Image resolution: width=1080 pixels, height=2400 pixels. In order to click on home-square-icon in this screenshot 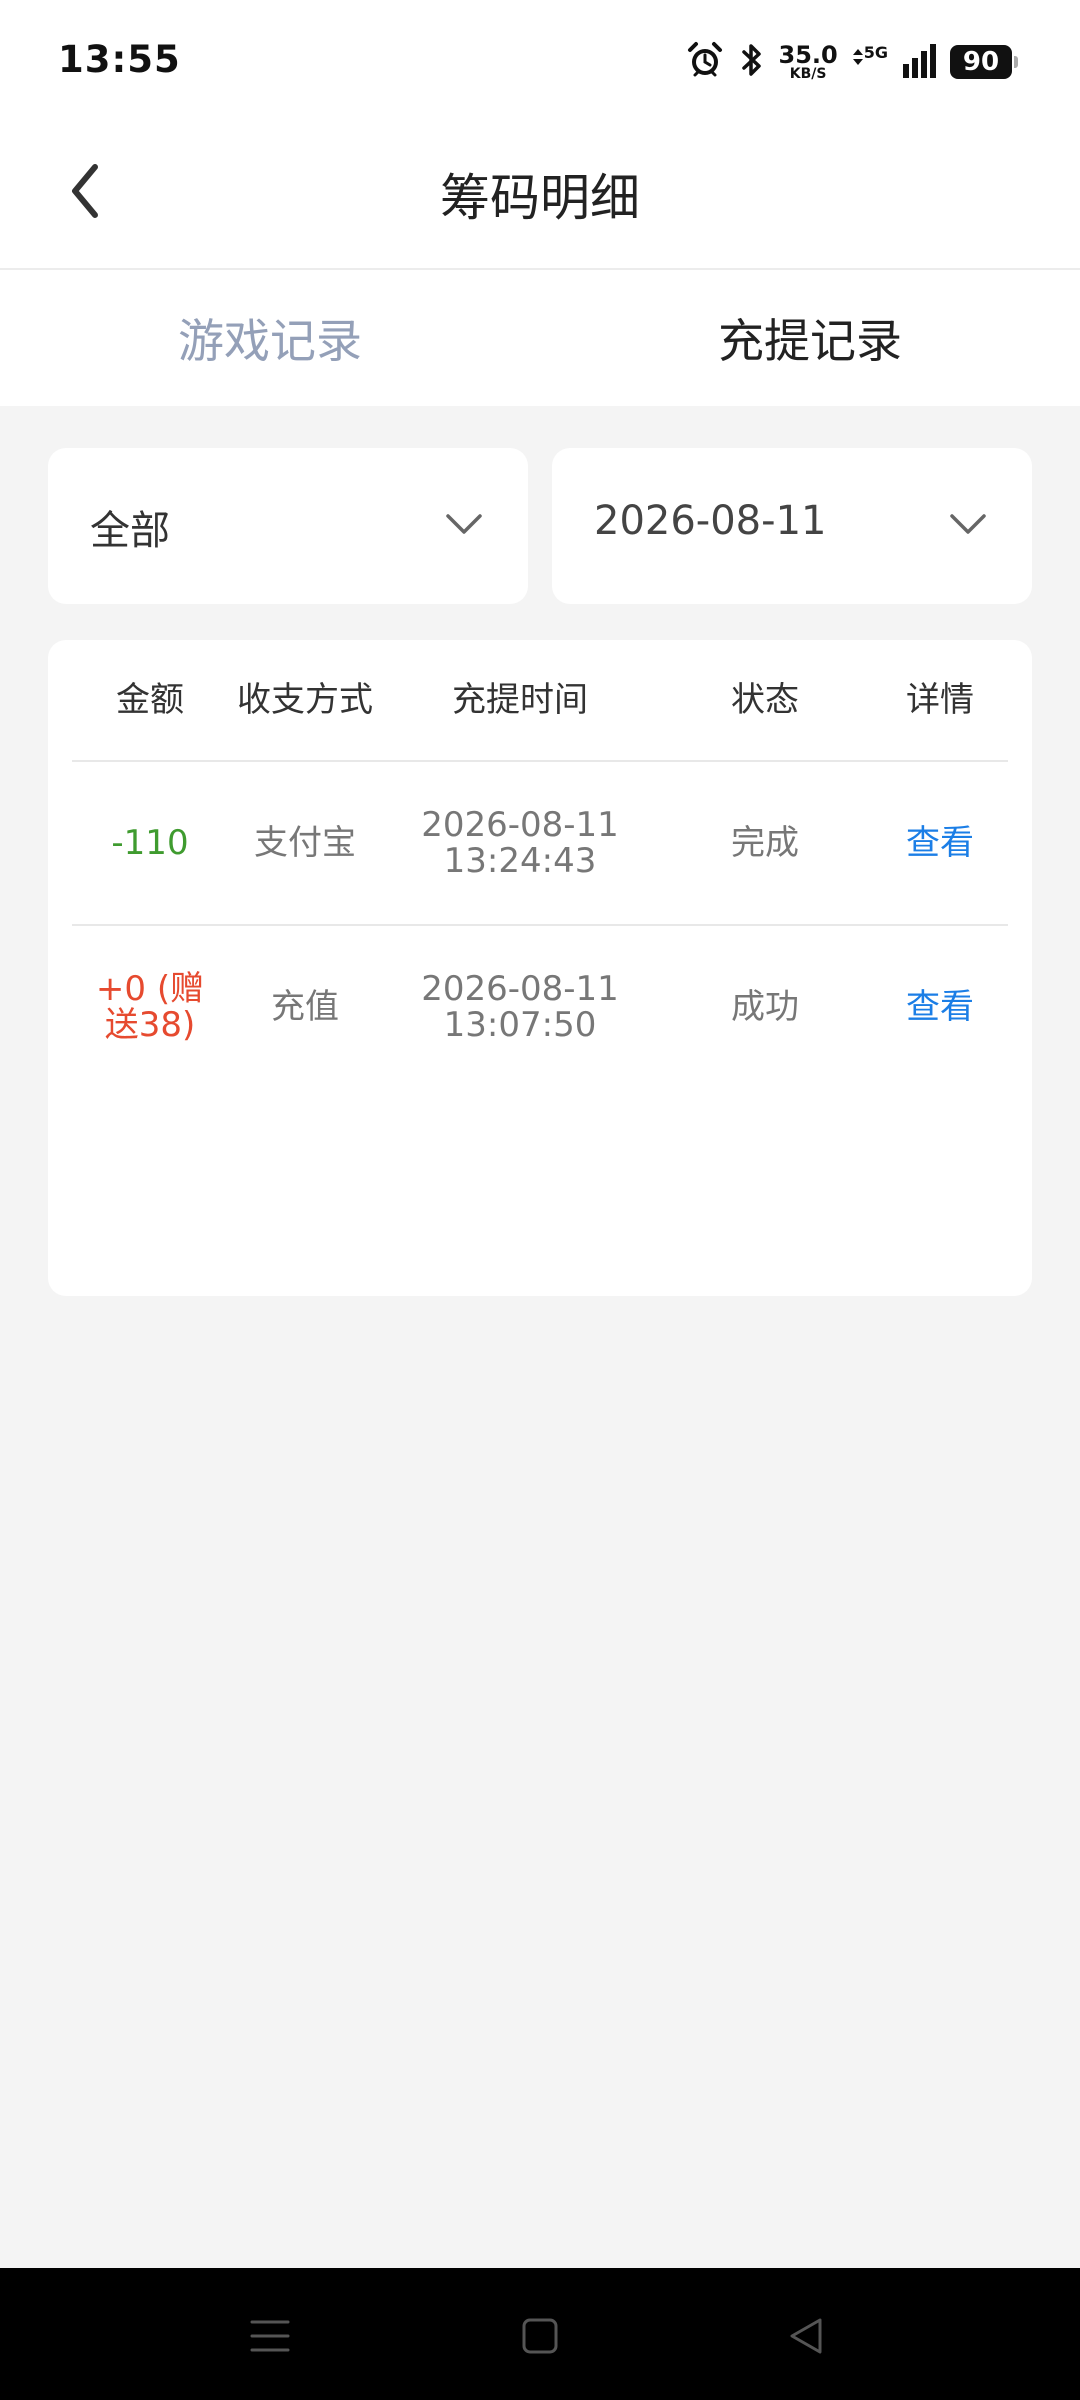, I will do `click(540, 2336)`.